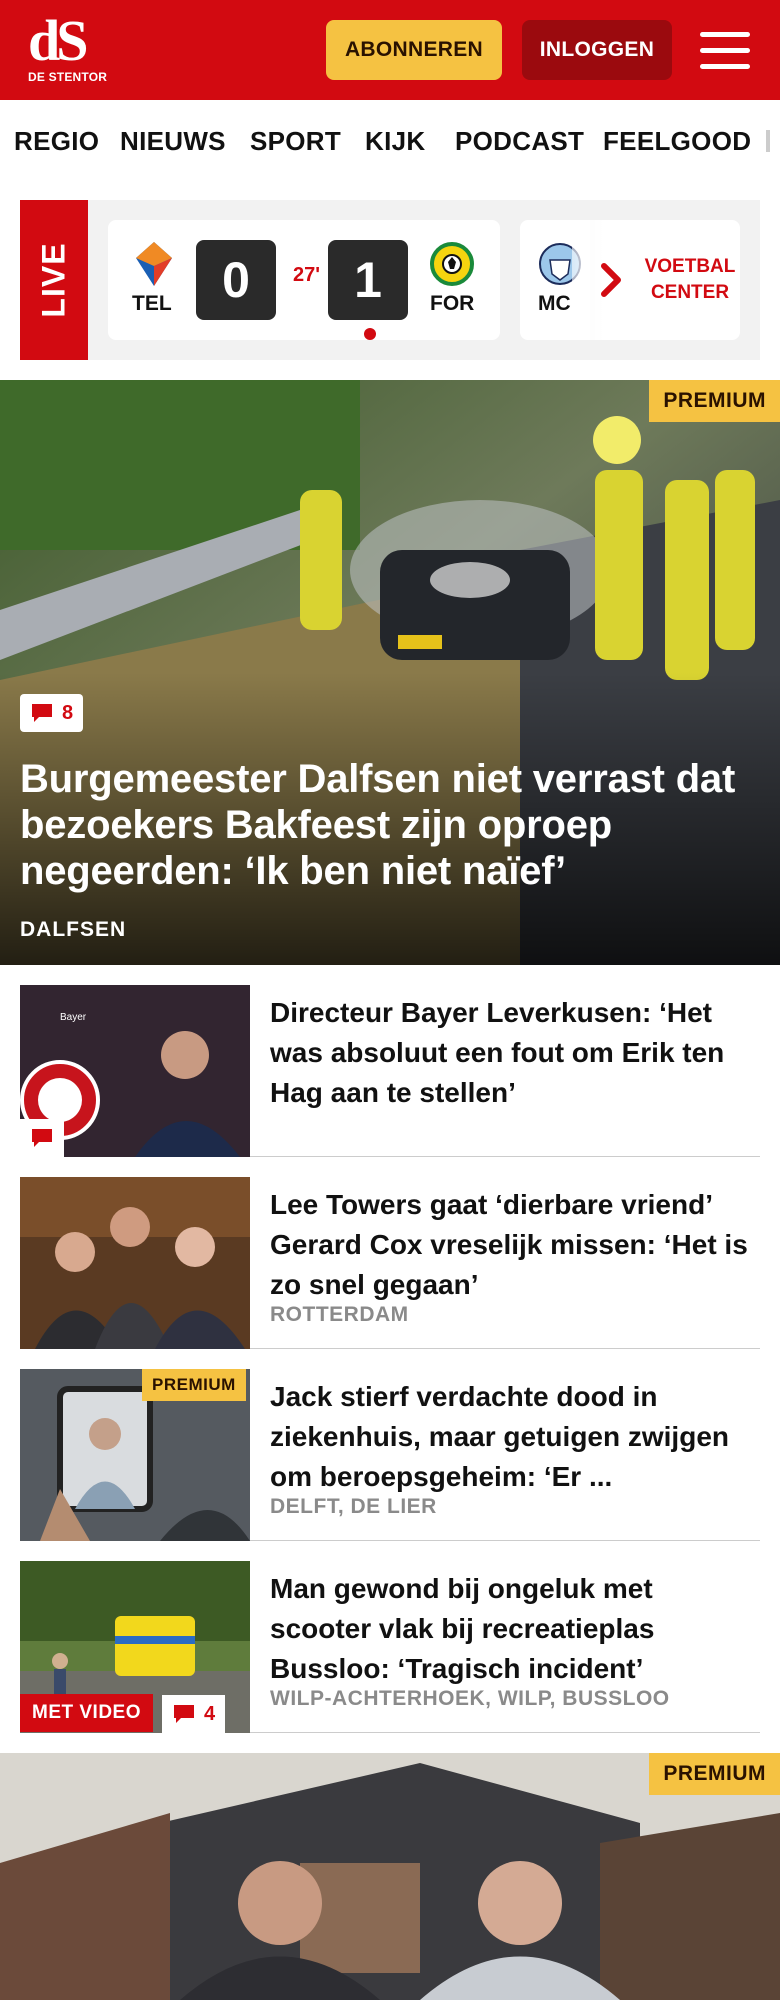  What do you see at coordinates (73, 1017) in the screenshot?
I see `svg-text: Bayer` at bounding box center [73, 1017].